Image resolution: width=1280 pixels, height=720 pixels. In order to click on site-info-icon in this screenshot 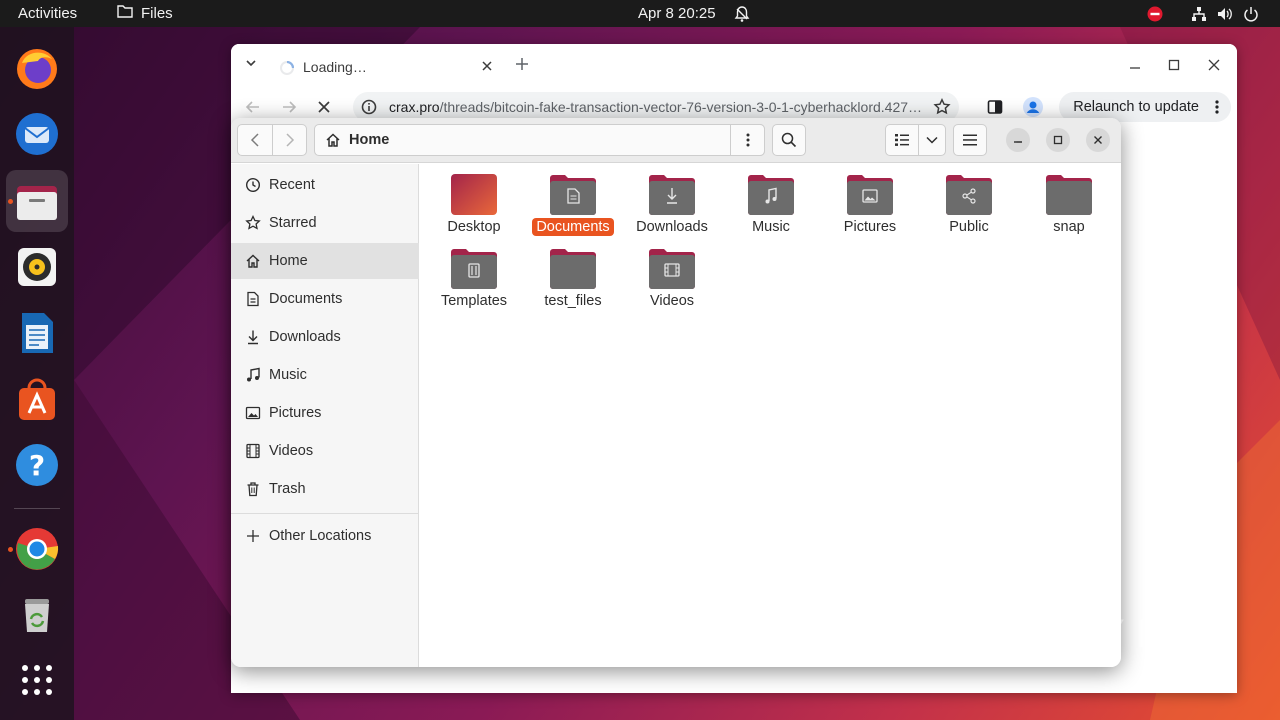, I will do `click(369, 109)`.